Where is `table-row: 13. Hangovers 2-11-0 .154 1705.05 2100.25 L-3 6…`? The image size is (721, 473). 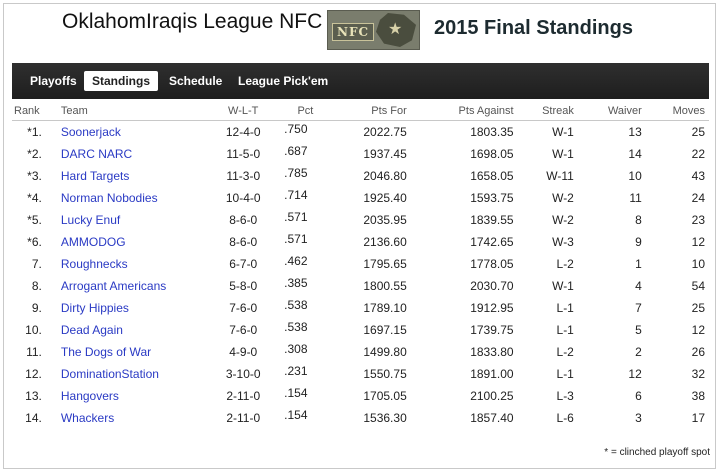 table-row: 13. Hangovers 2-11-0 .154 1705.05 2100.25 L-3 6… is located at coordinates (360, 396).